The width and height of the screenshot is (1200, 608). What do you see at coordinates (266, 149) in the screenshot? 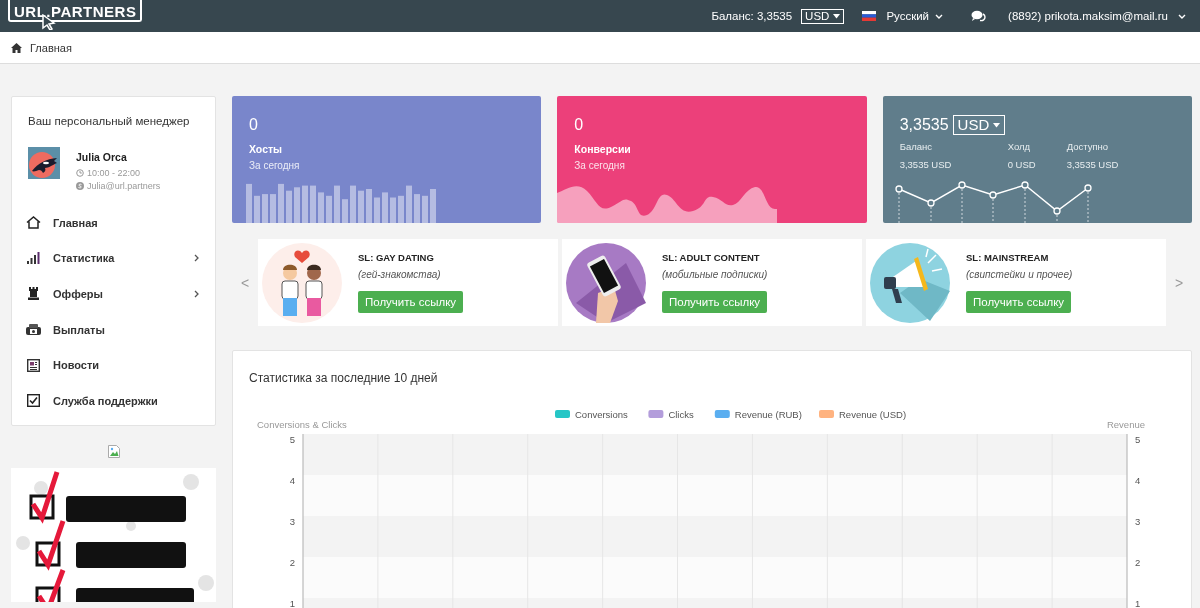
I see `stat-label: Хосты` at bounding box center [266, 149].